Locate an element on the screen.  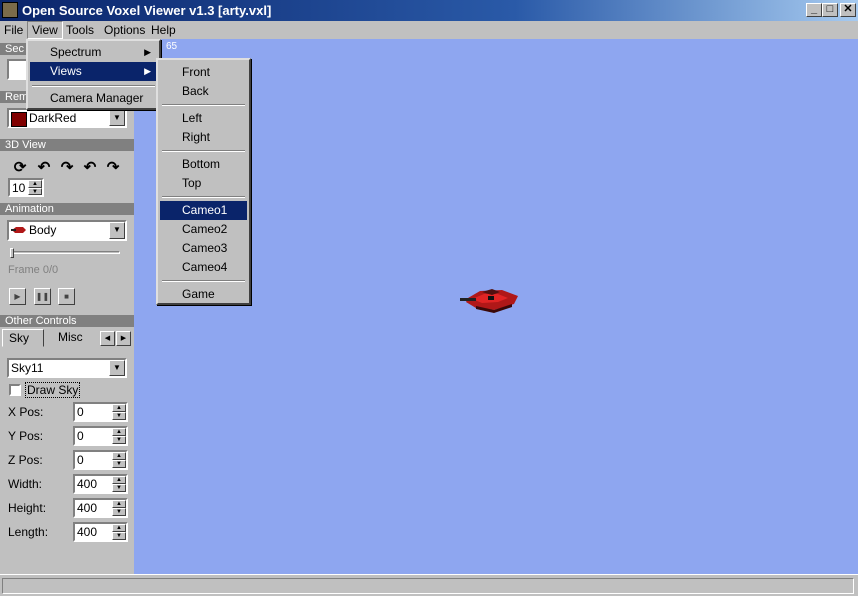
rotate-right-icon: ↷ is located at coordinates (67, 167).